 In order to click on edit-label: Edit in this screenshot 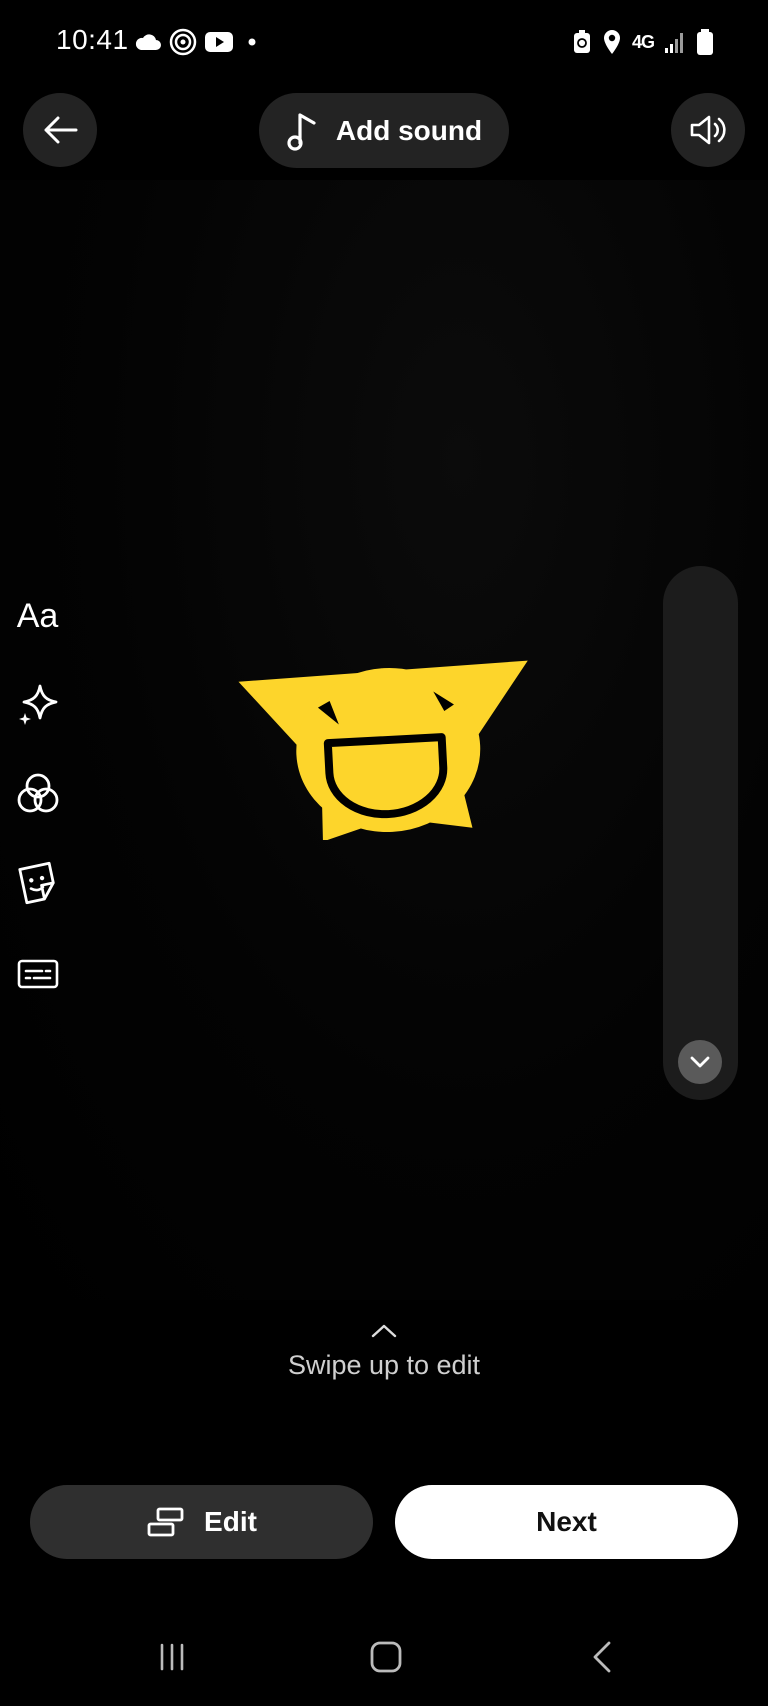, I will do `click(230, 1521)`.